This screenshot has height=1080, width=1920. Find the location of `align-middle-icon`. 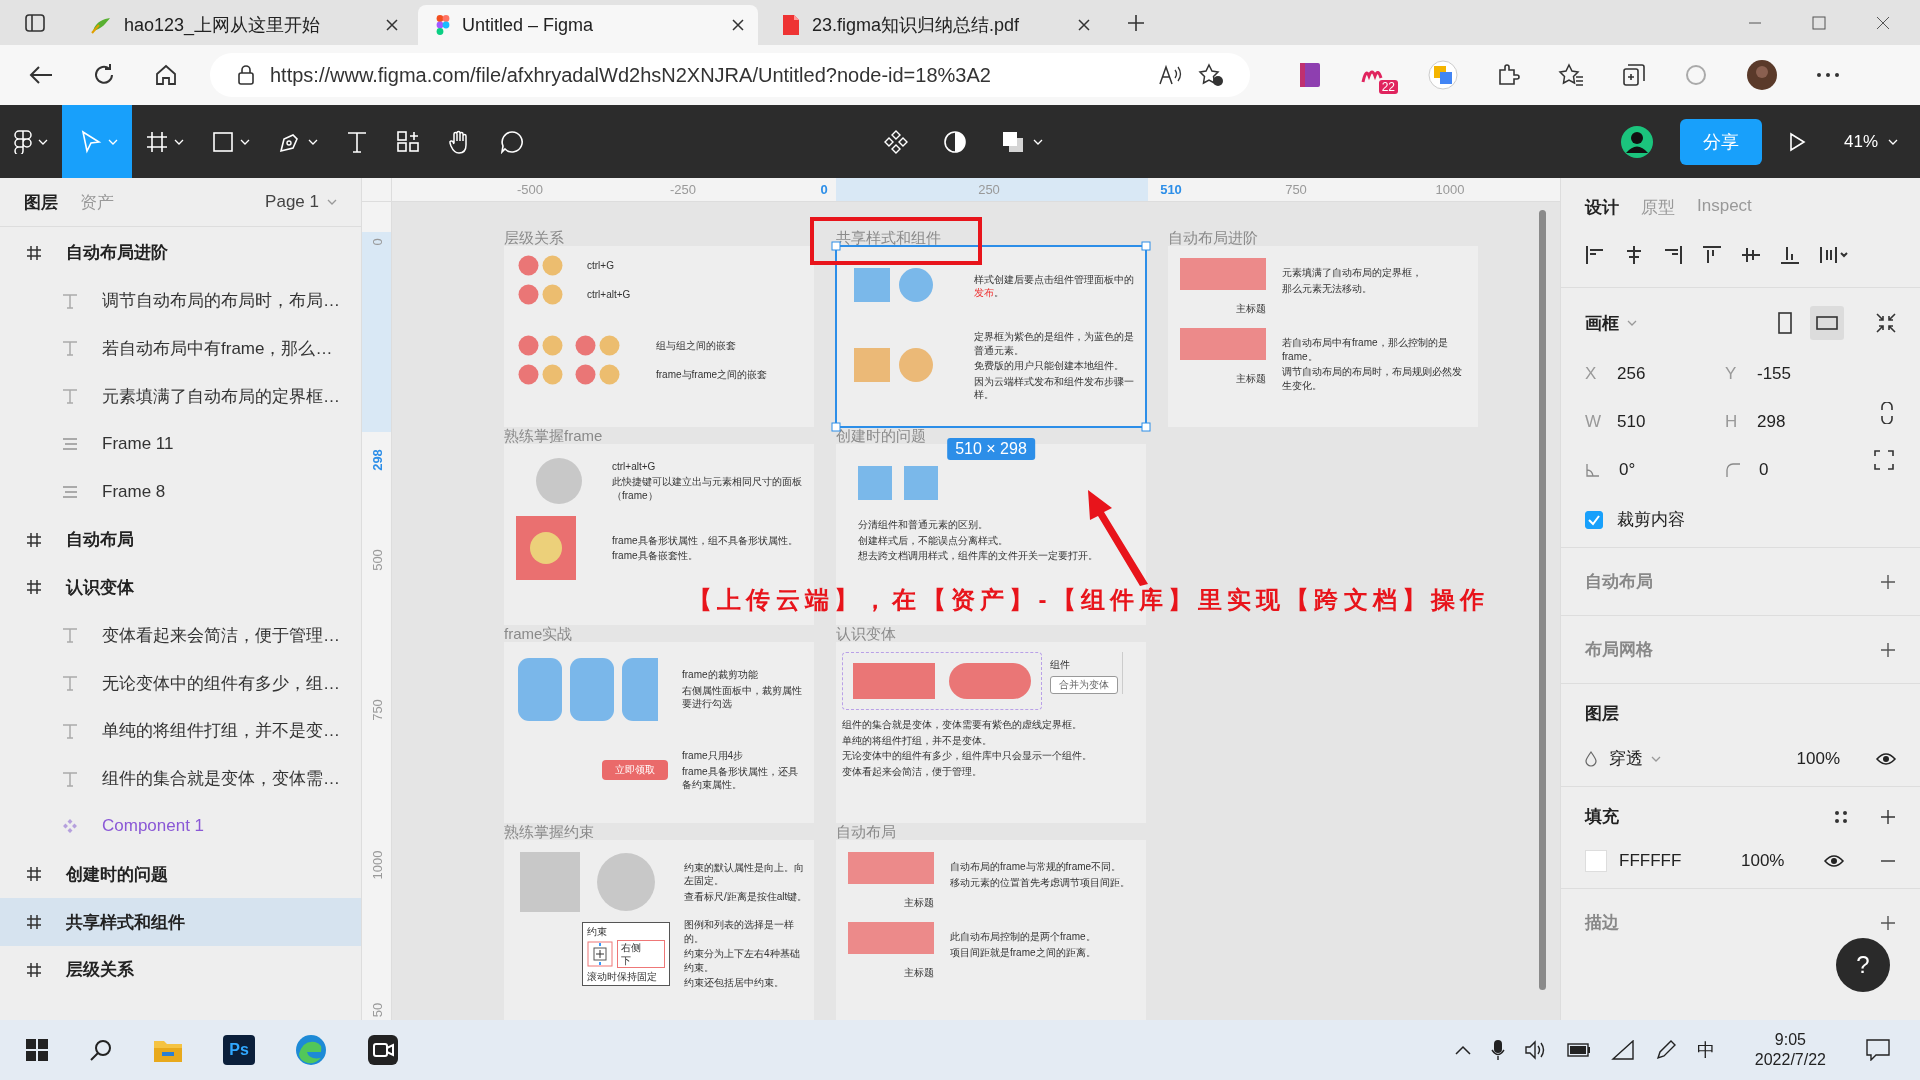

align-middle-icon is located at coordinates (1751, 255).